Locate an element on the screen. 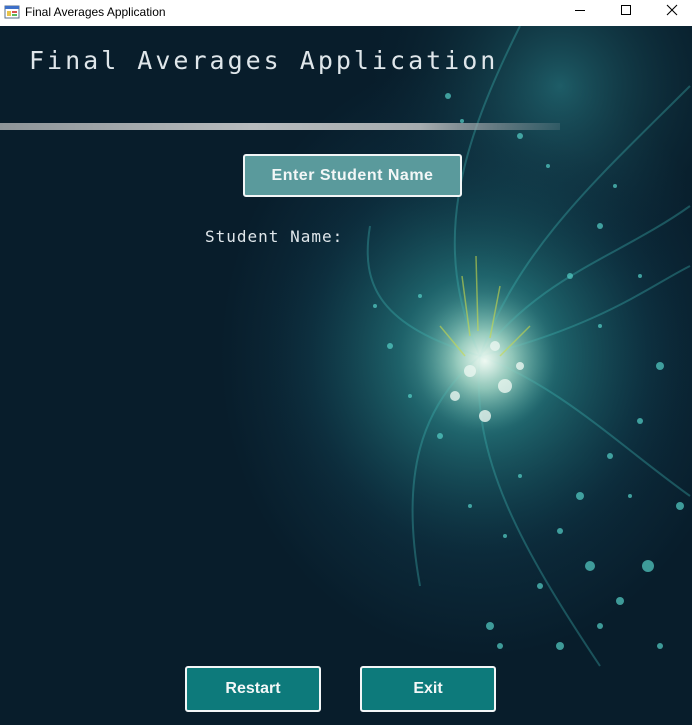 This screenshot has width=692, height=725. minimize-button is located at coordinates (580, 12).